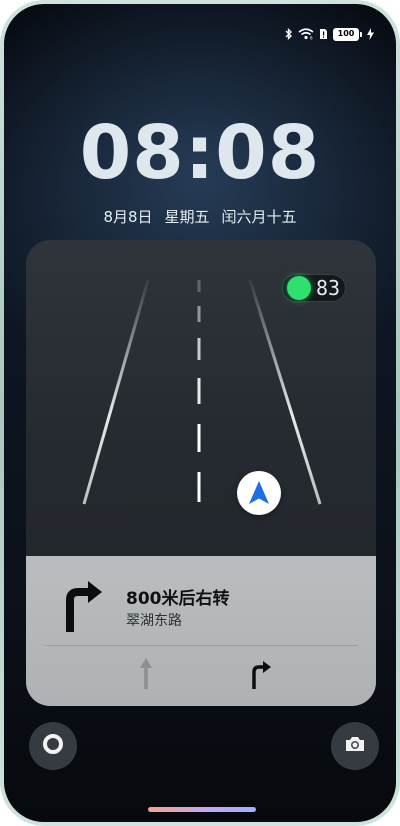 The width and height of the screenshot is (400, 826). What do you see at coordinates (259, 493) in the screenshot?
I see `location-arrow-icon` at bounding box center [259, 493].